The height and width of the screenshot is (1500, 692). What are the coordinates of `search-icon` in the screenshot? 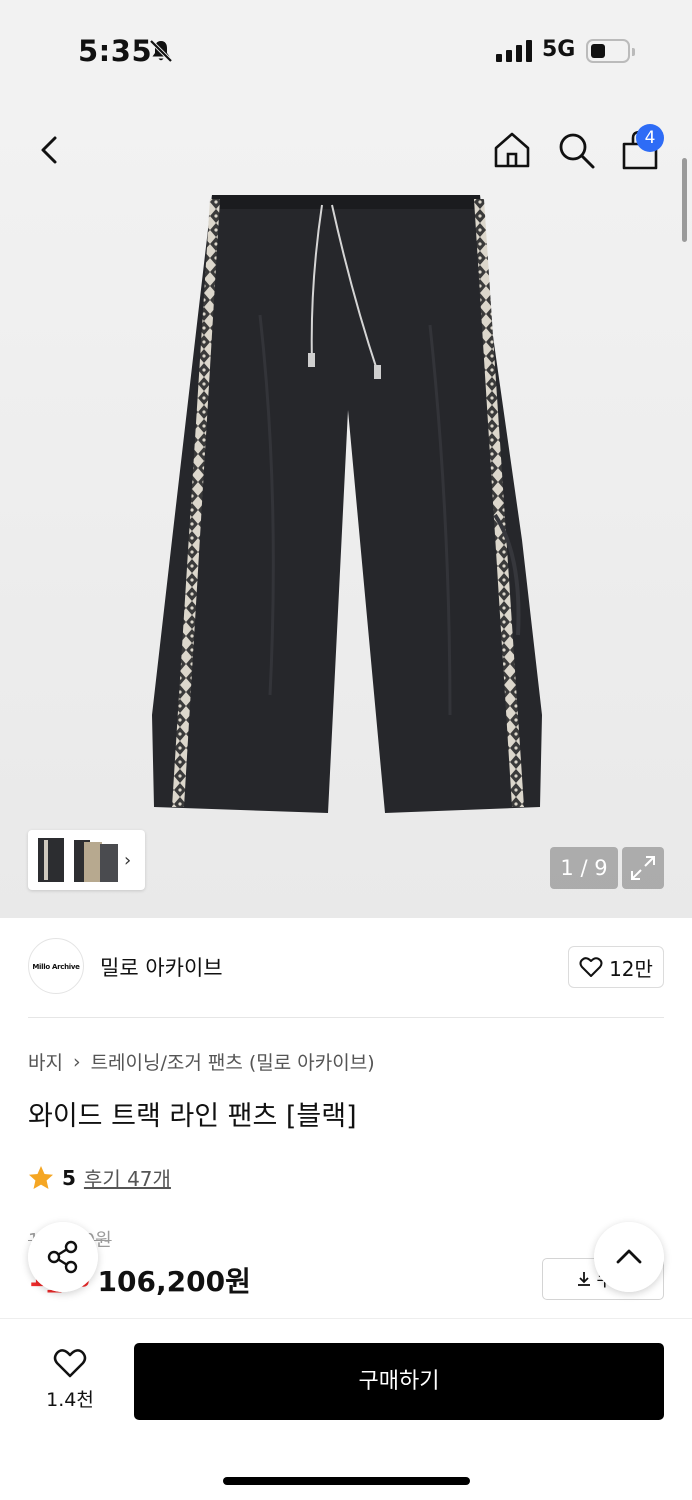 It's located at (576, 150).